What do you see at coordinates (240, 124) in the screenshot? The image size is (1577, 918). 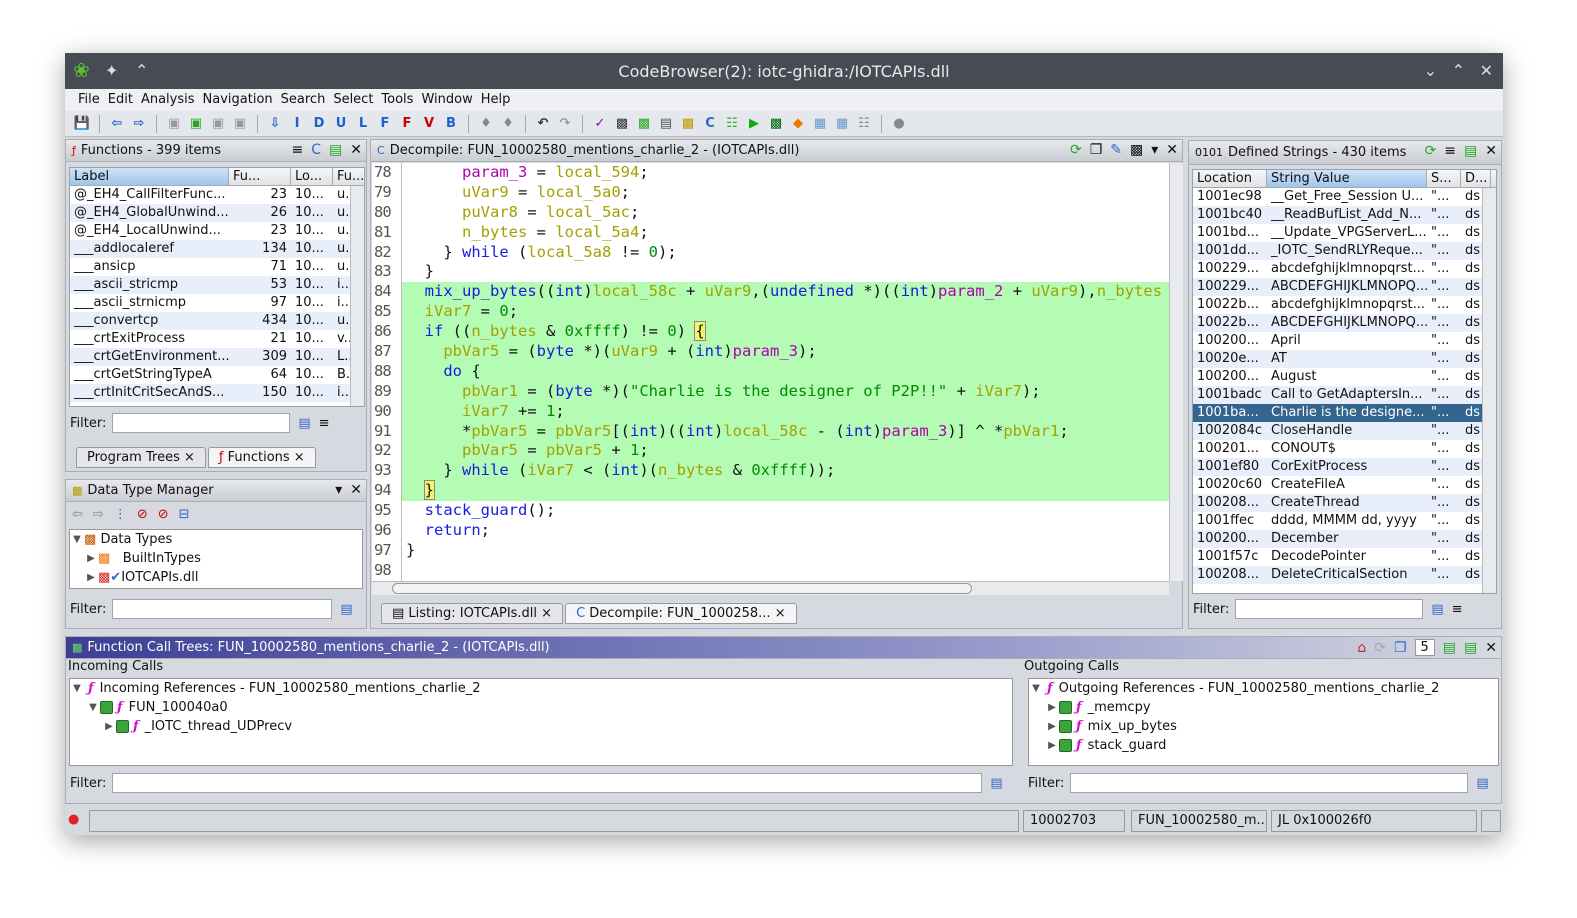 I see `nav-icon: ▣` at bounding box center [240, 124].